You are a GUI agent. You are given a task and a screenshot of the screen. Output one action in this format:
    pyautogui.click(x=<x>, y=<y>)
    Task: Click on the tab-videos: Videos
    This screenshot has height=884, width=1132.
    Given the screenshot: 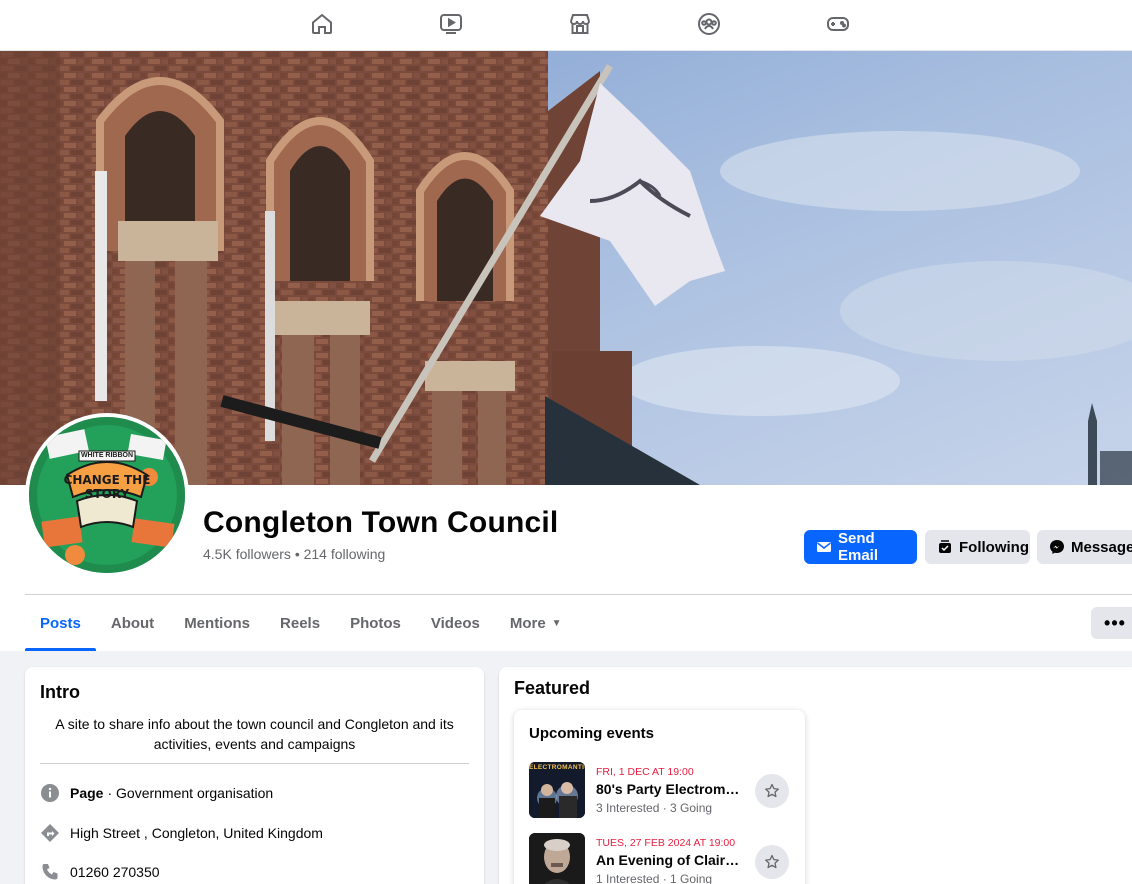 What is the action you would take?
    pyautogui.click(x=455, y=623)
    